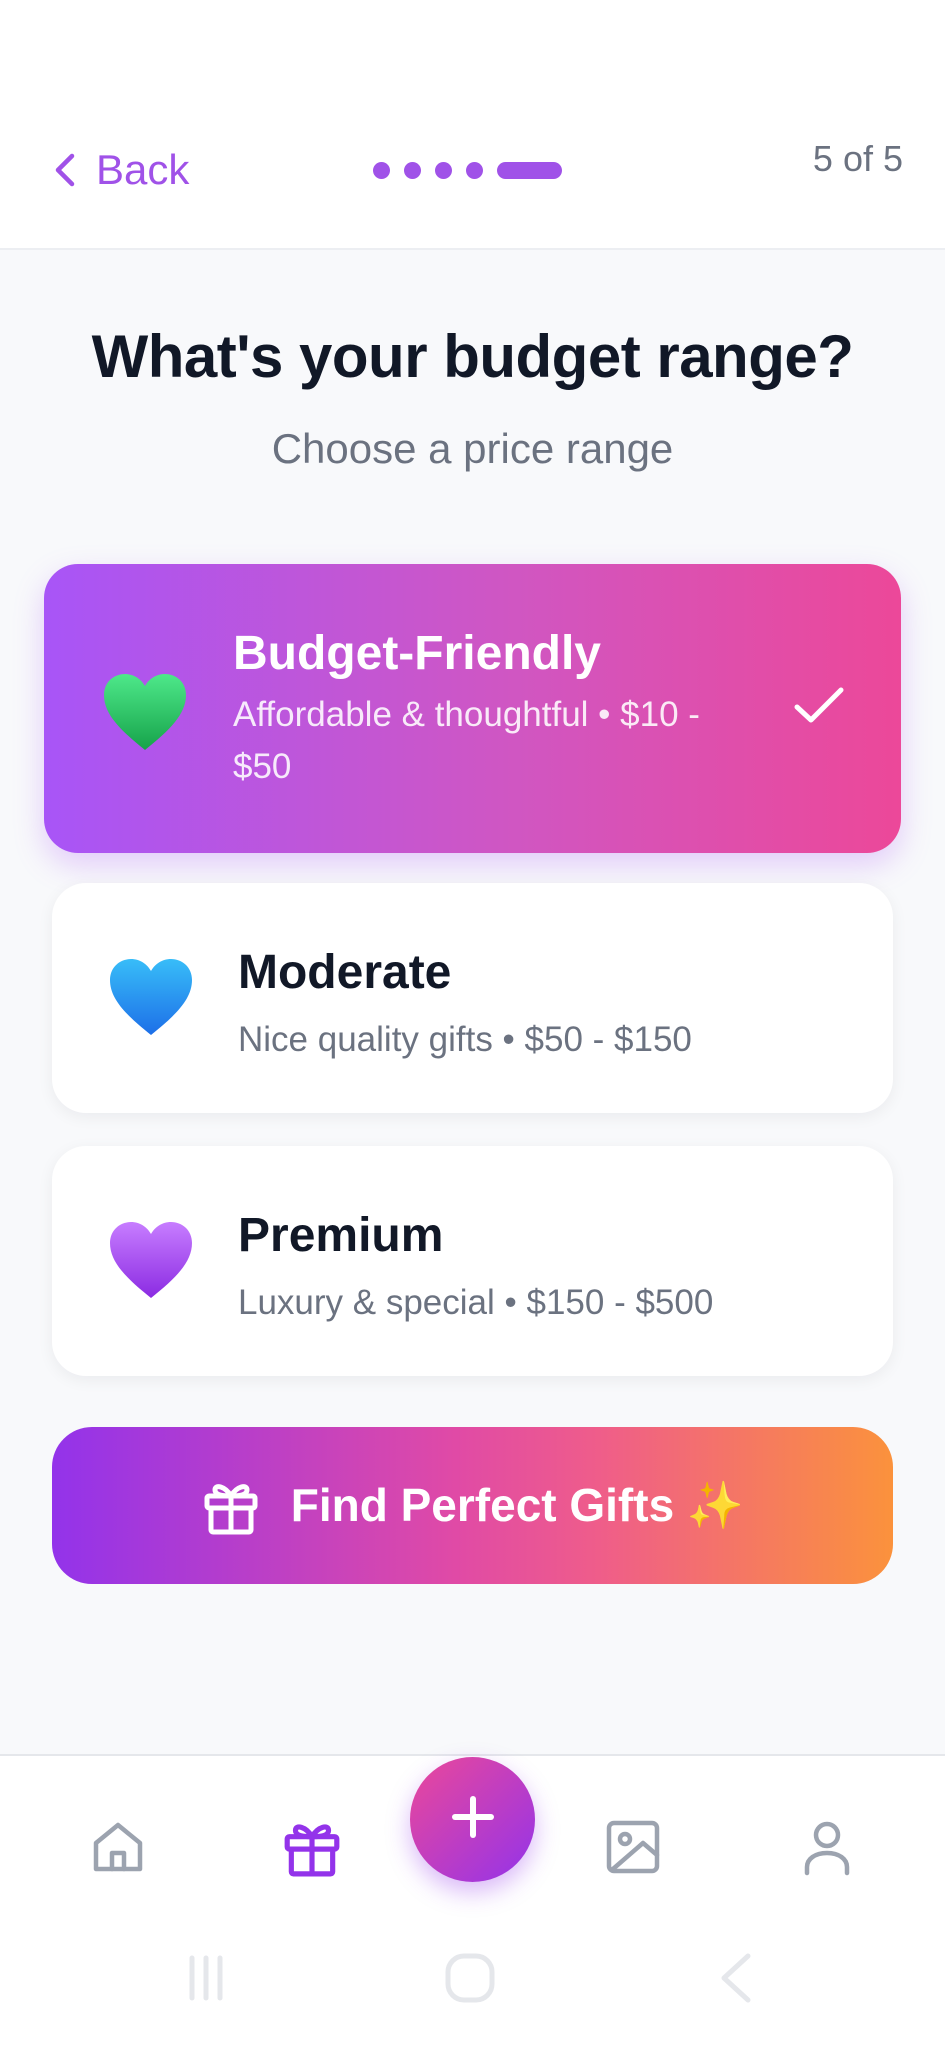  I want to click on nav-gifts, so click(312, 1849).